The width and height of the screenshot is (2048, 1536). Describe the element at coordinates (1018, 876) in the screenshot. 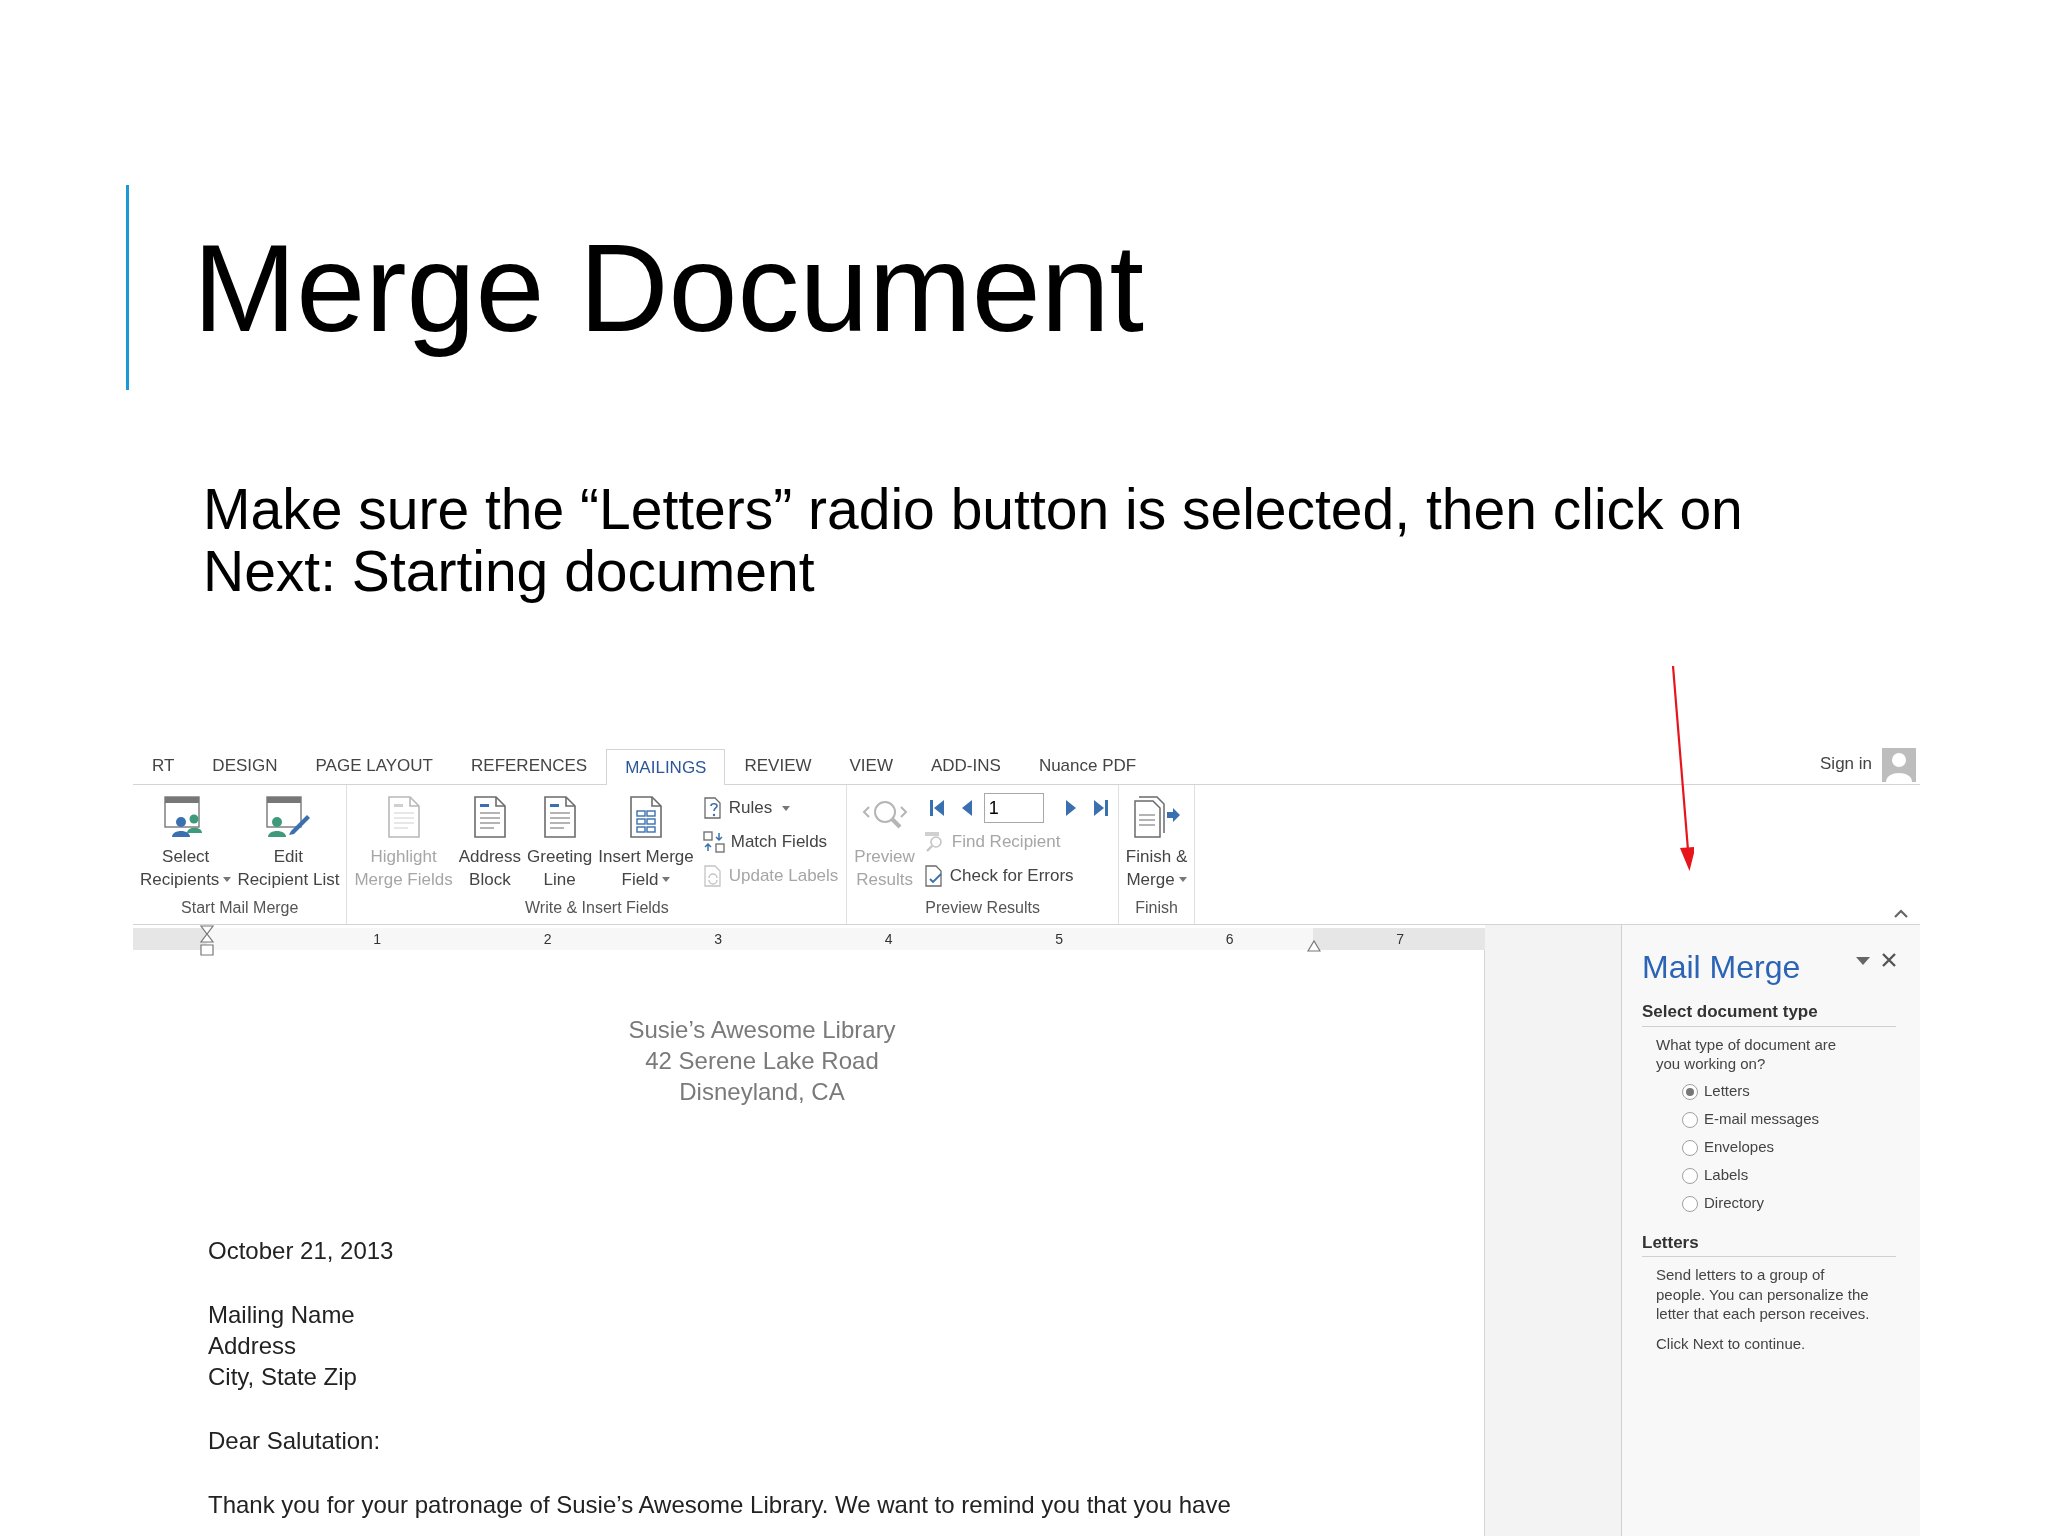

I see `ribbon-button: Check for Errors` at that location.